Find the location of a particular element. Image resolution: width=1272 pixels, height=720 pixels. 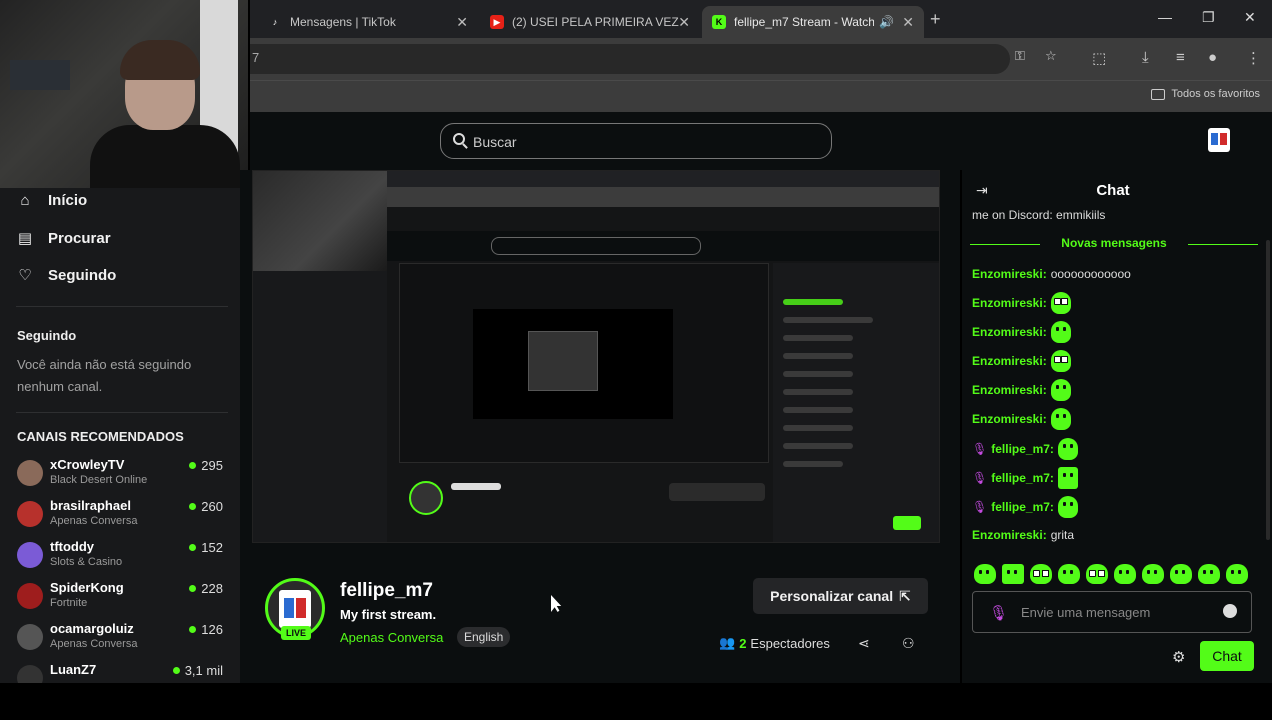

new-messages-label: Novas mensagens is located at coordinates (1114, 243).